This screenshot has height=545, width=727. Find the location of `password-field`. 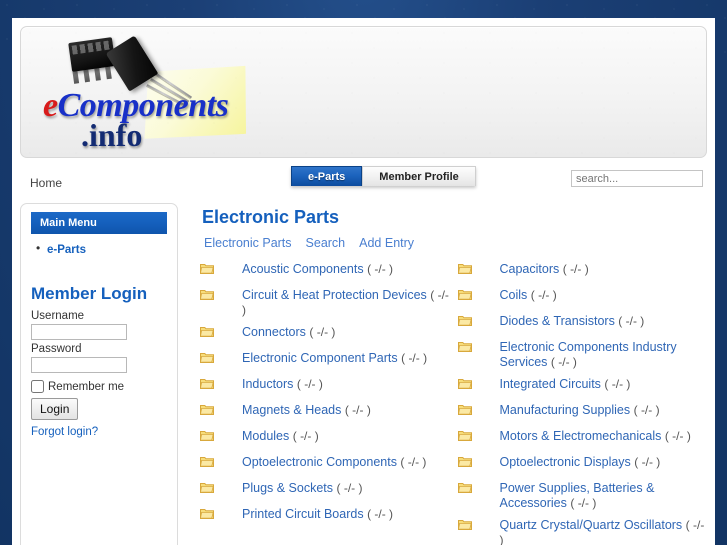

password-field is located at coordinates (79, 365).